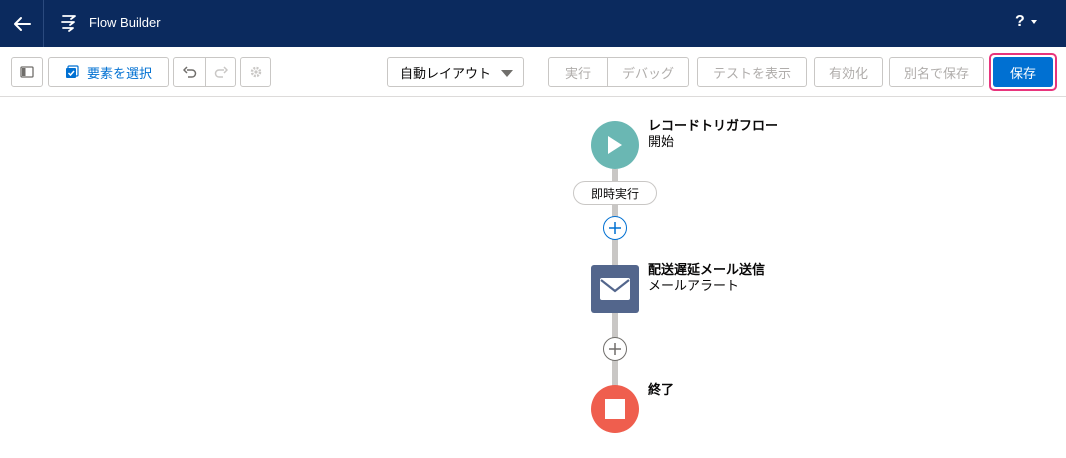  I want to click on run-button: 実行, so click(578, 72).